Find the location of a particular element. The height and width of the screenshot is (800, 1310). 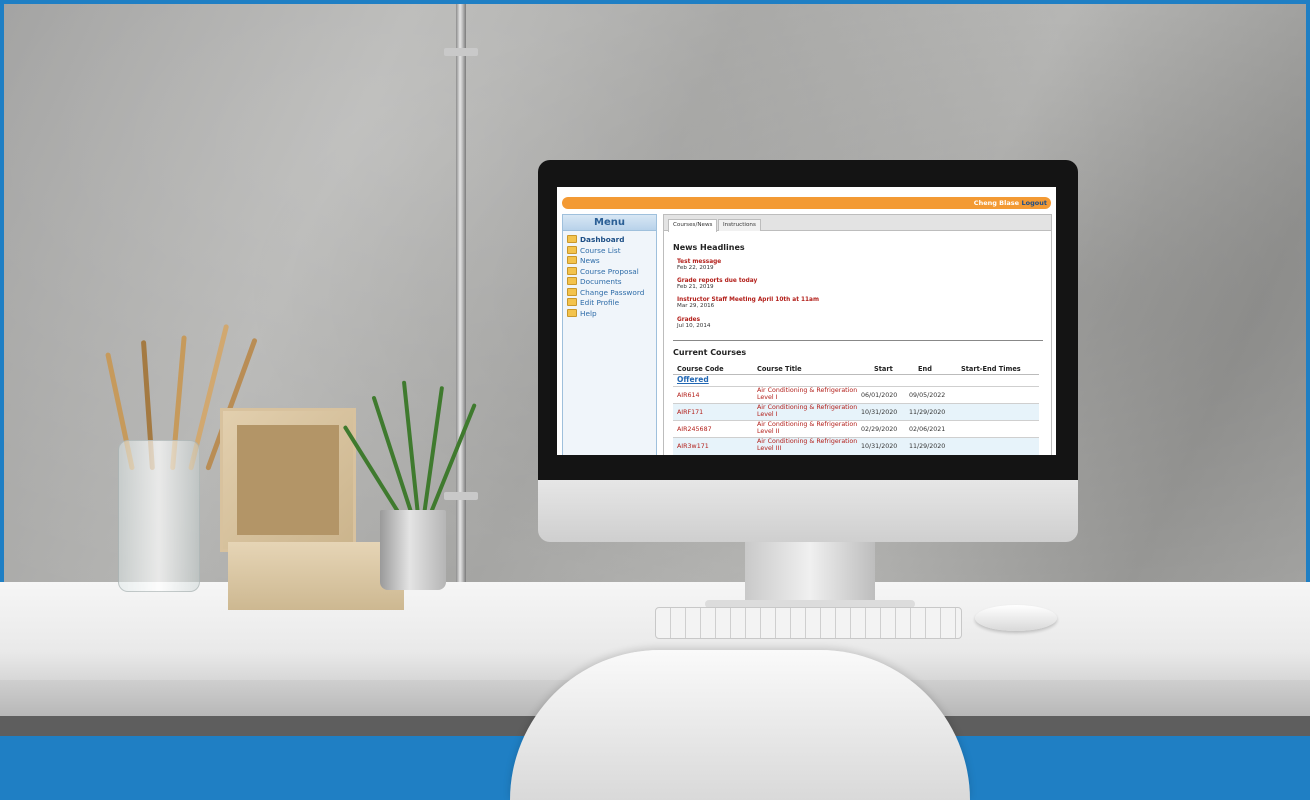

news-item: Test message Feb 22, 2019 is located at coordinates (699, 265).